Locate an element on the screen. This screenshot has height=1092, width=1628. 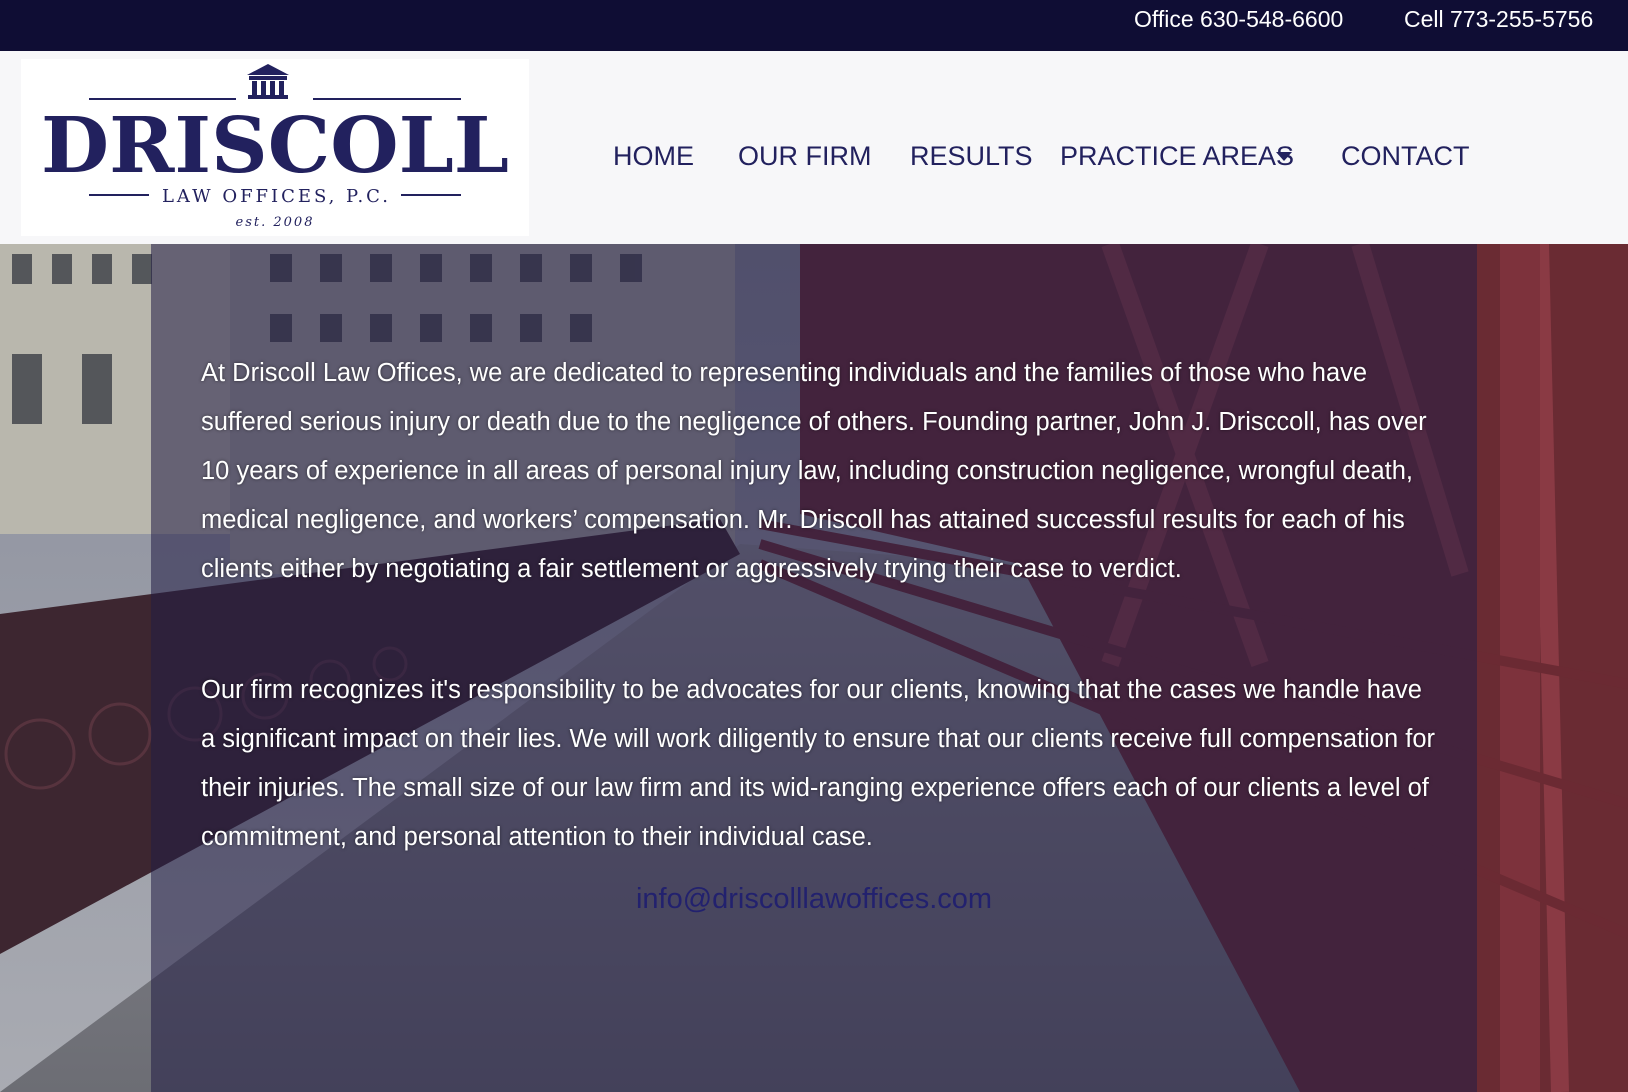
logo-subtitle: LAW OFFICES, P.C. is located at coordinates (275, 196).